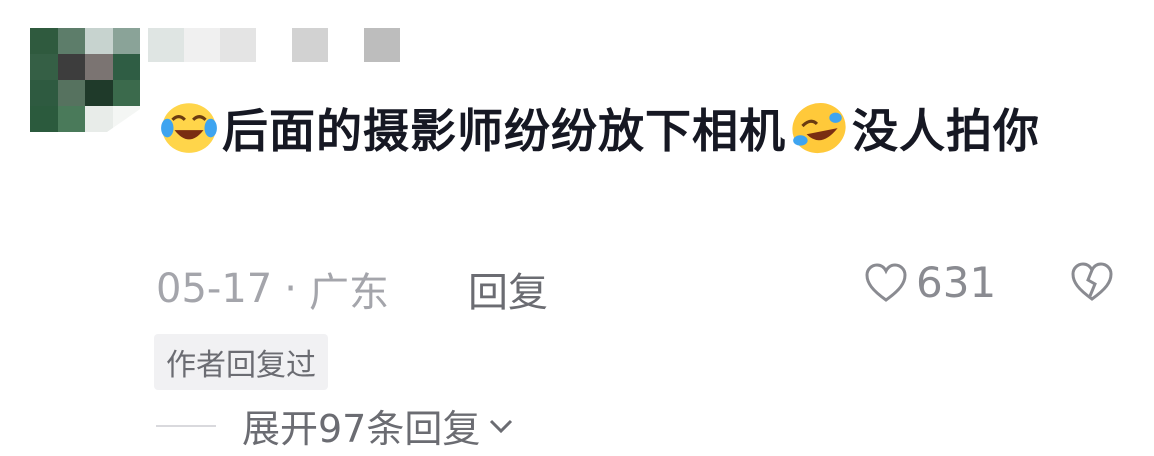  What do you see at coordinates (501, 426) in the screenshot?
I see `chevron-down-icon` at bounding box center [501, 426].